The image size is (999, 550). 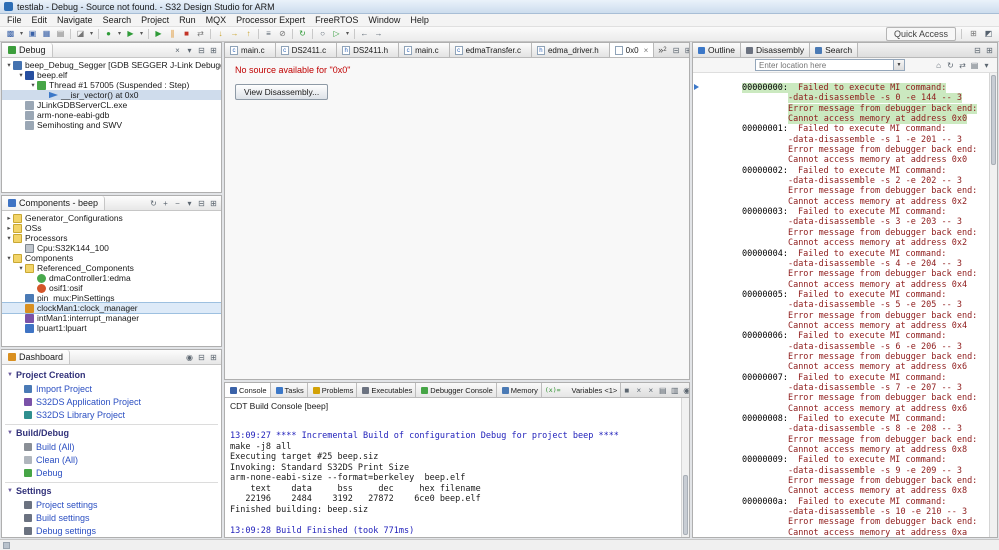 I want to click on components-tree-row: ▾ Processors, so click(x=111, y=238).